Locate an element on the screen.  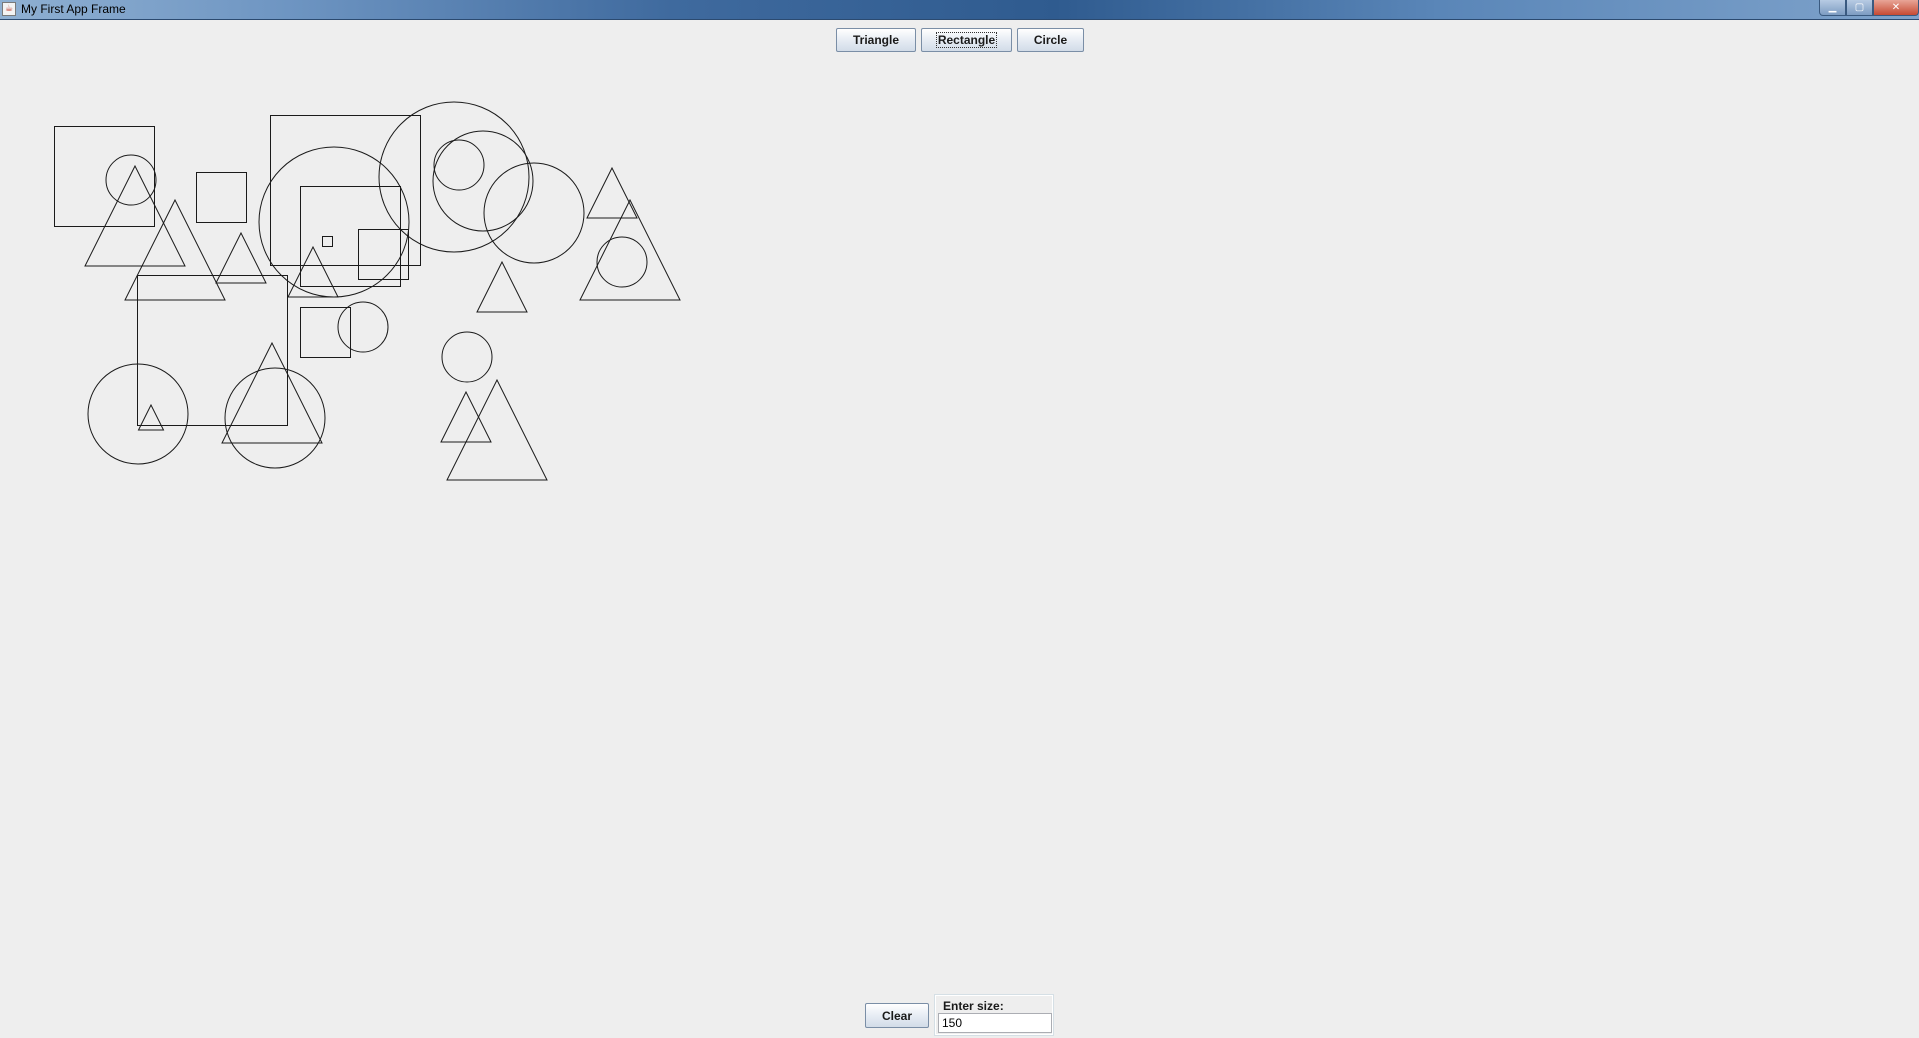
minimize-button: ▁ is located at coordinates (1832, 8).